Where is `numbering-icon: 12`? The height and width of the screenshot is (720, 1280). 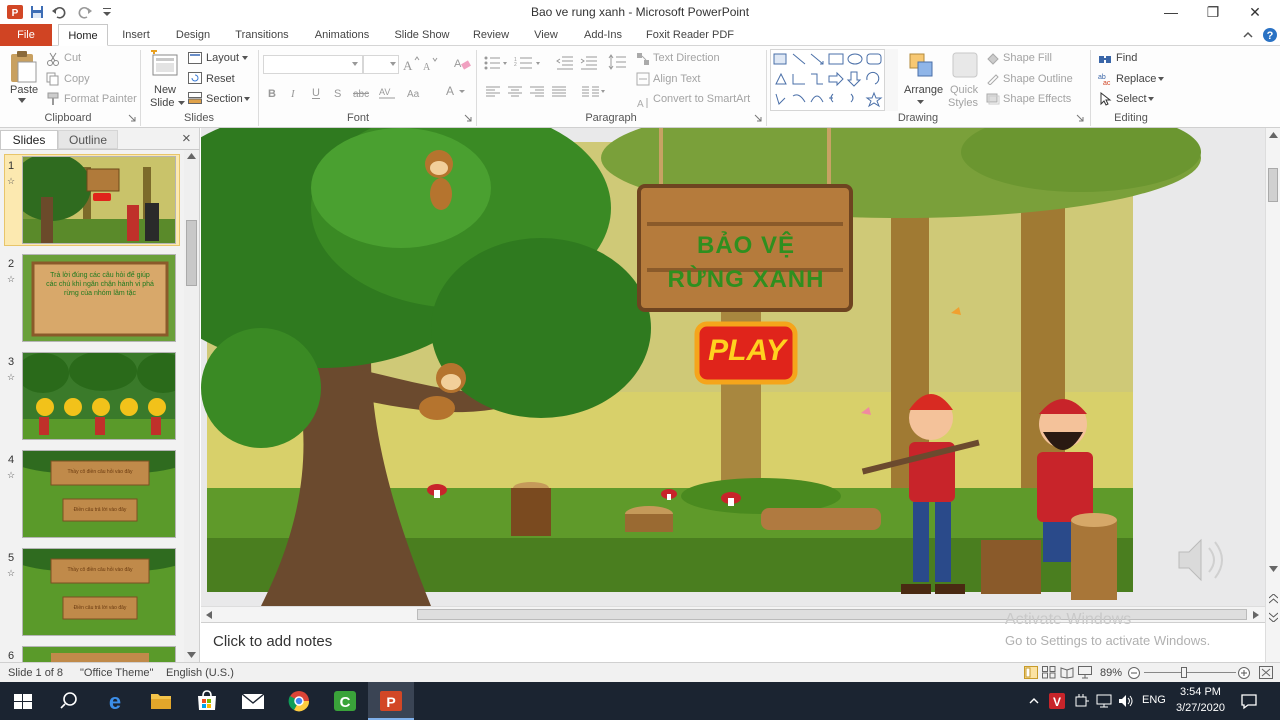
numbering-icon: 12 is located at coordinates (528, 63).